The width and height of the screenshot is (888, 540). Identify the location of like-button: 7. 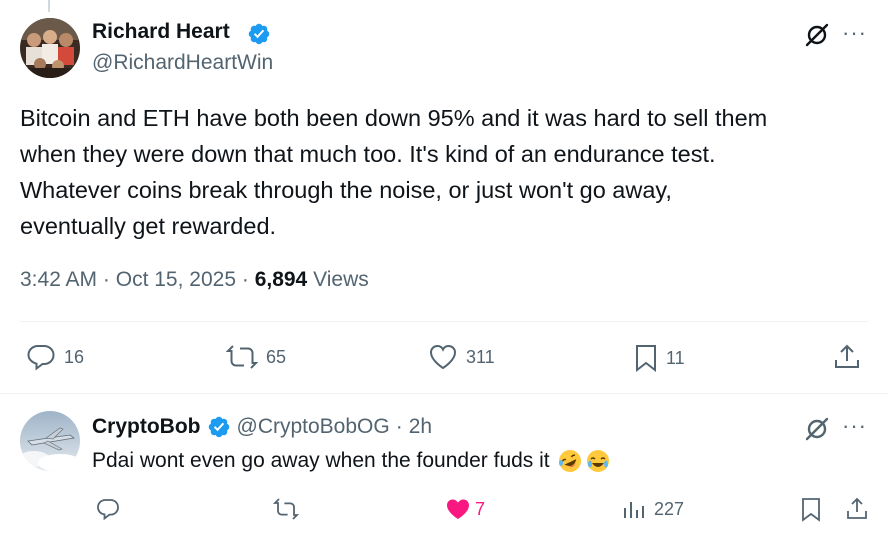
(465, 509).